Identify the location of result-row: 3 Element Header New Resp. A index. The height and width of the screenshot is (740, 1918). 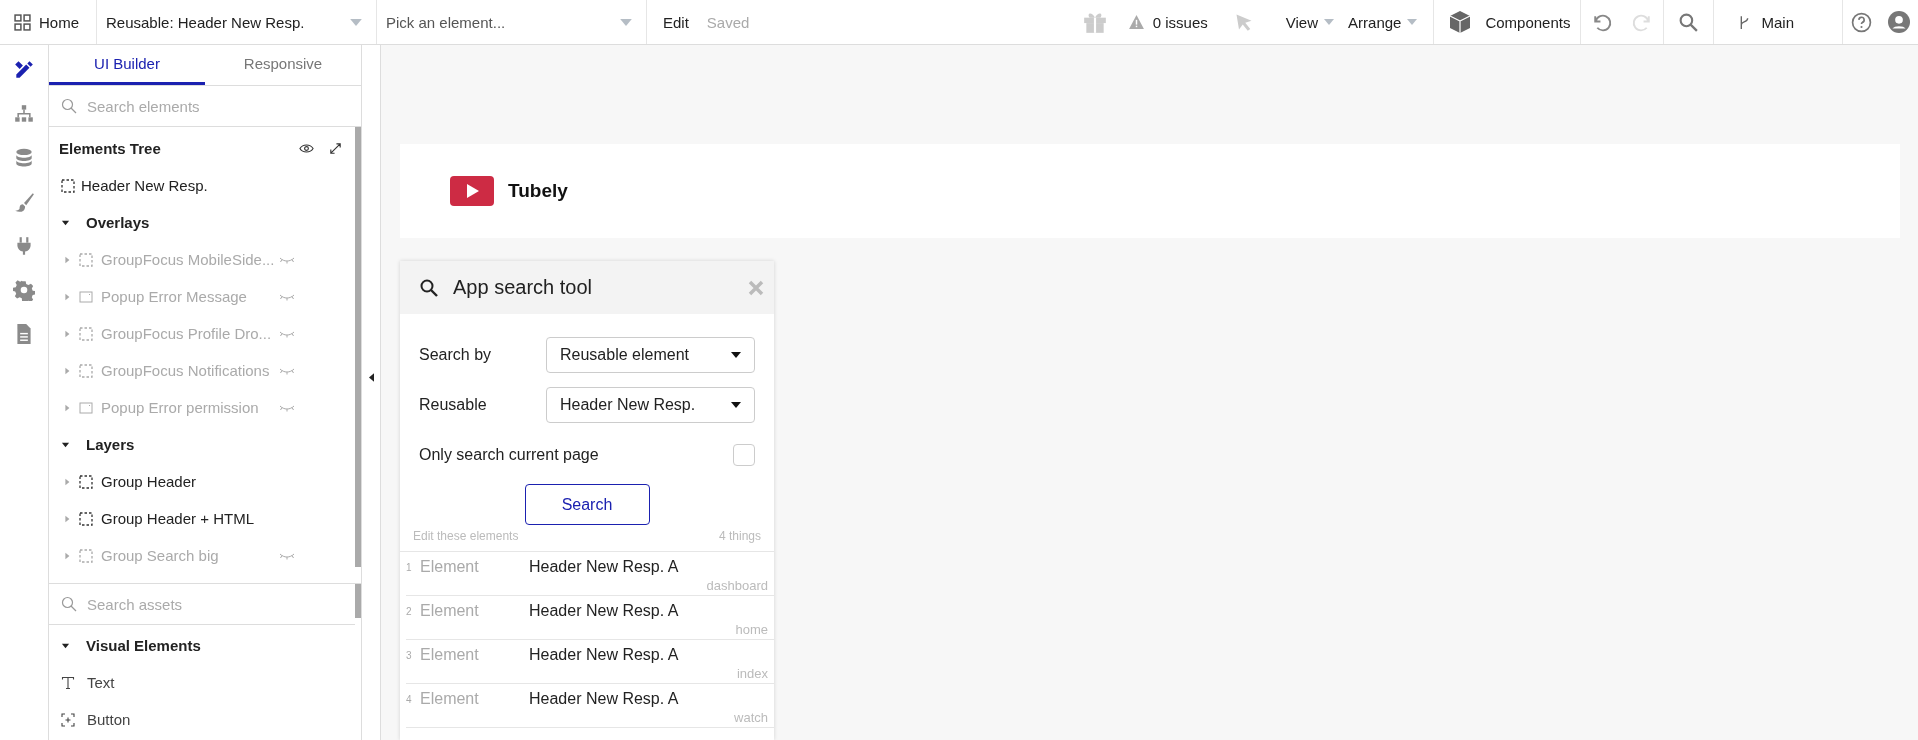
(590, 662).